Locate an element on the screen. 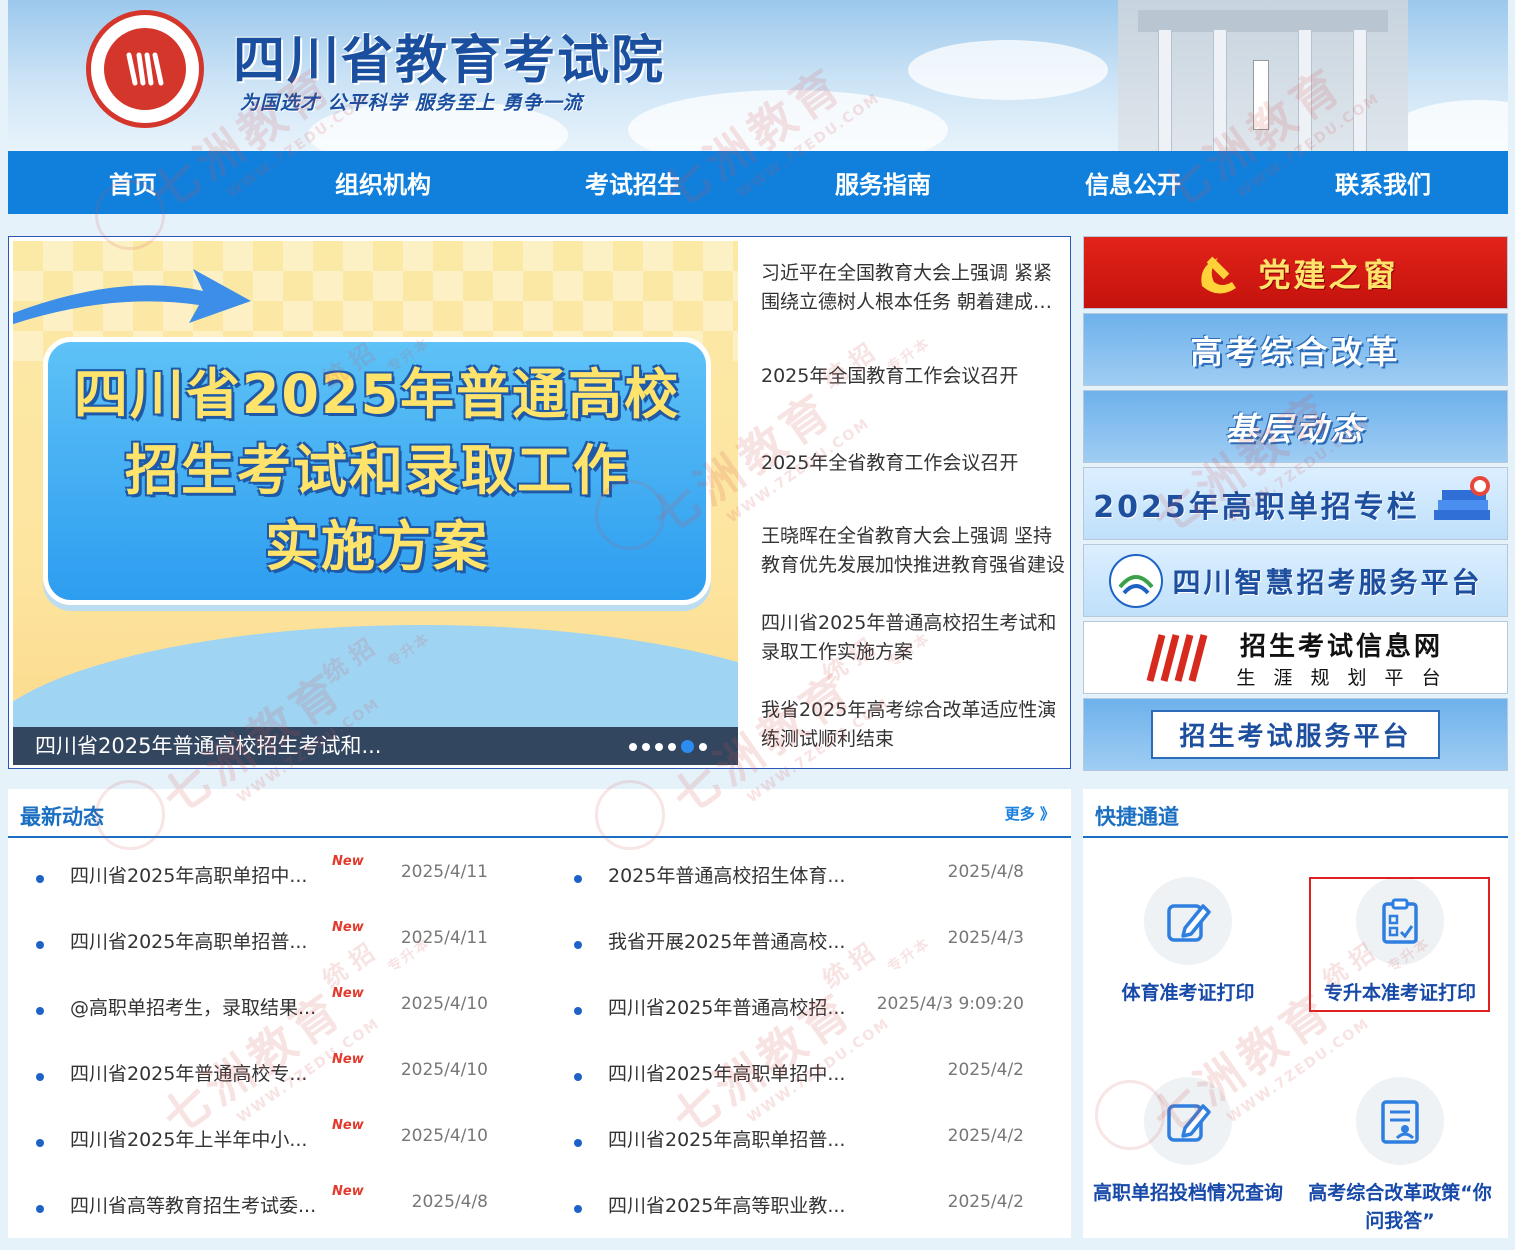 The height and width of the screenshot is (1250, 1515). news-row: 四川省2025年上半年中小... New 2025/4/10 is located at coordinates (268, 1136).